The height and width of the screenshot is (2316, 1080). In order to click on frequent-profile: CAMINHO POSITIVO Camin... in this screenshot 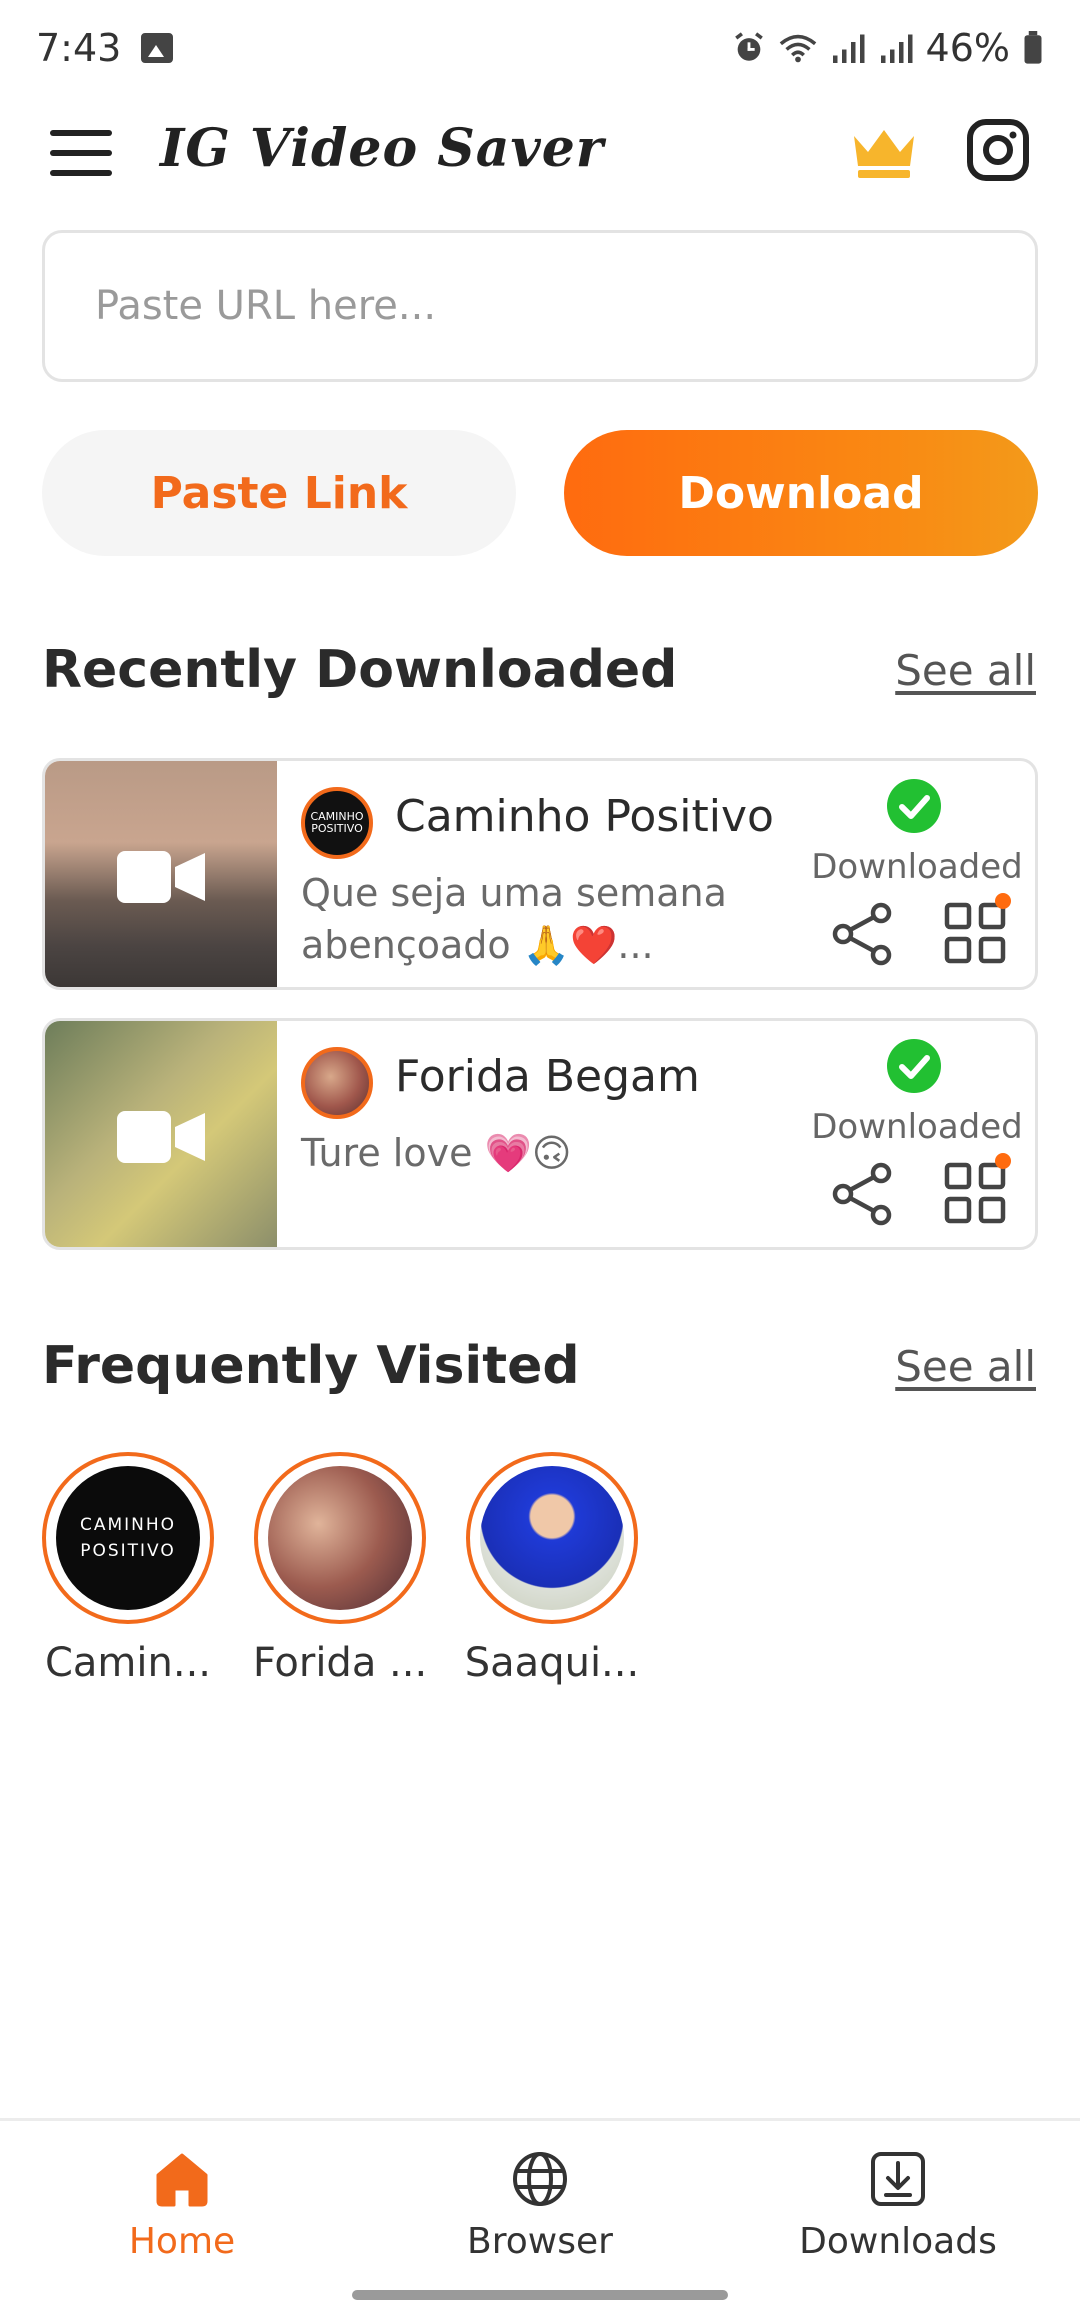, I will do `click(128, 1569)`.